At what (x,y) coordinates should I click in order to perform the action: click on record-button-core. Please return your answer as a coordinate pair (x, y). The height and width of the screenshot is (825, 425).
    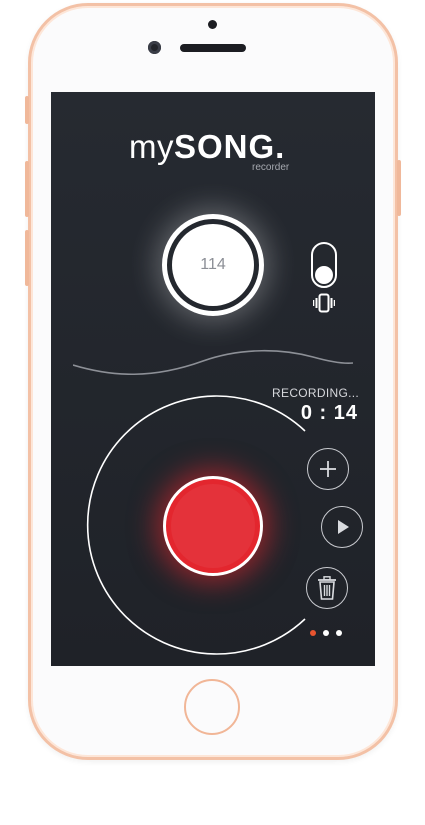
    Looking at the image, I should click on (213, 526).